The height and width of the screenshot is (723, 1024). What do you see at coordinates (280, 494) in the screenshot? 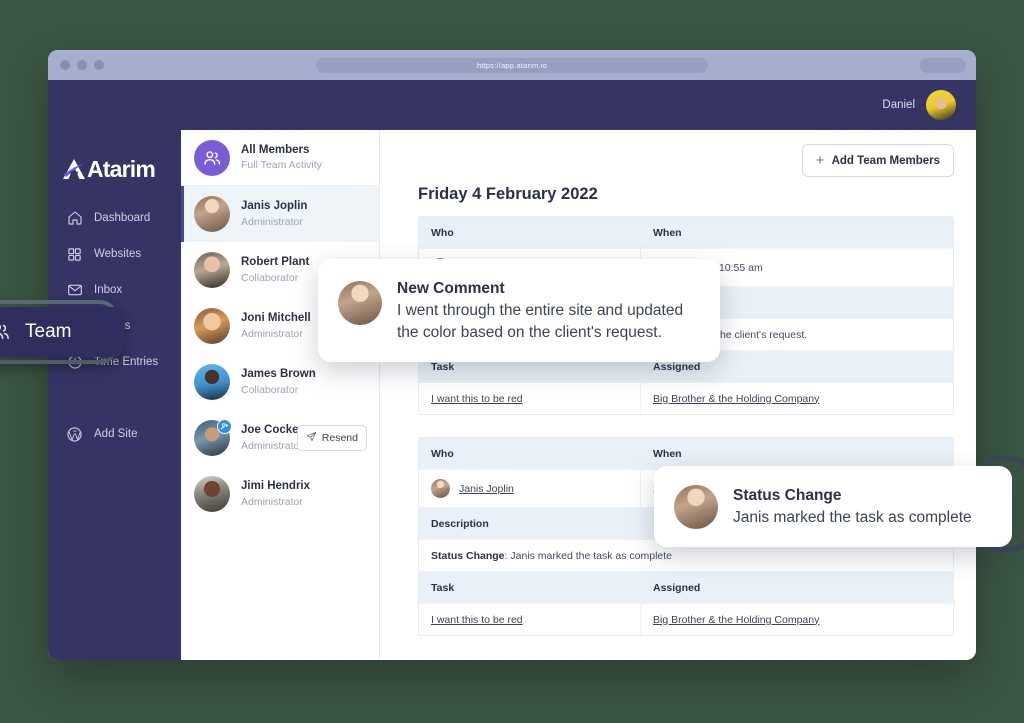
I see `list-item-member: Jimi Hendrix Administrator` at bounding box center [280, 494].